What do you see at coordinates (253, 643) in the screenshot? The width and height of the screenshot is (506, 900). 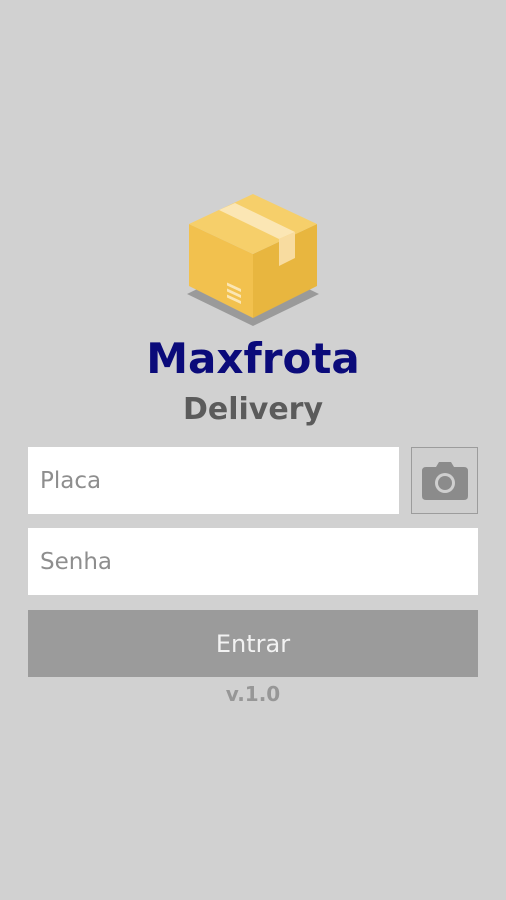 I see `login-button: Entrar` at bounding box center [253, 643].